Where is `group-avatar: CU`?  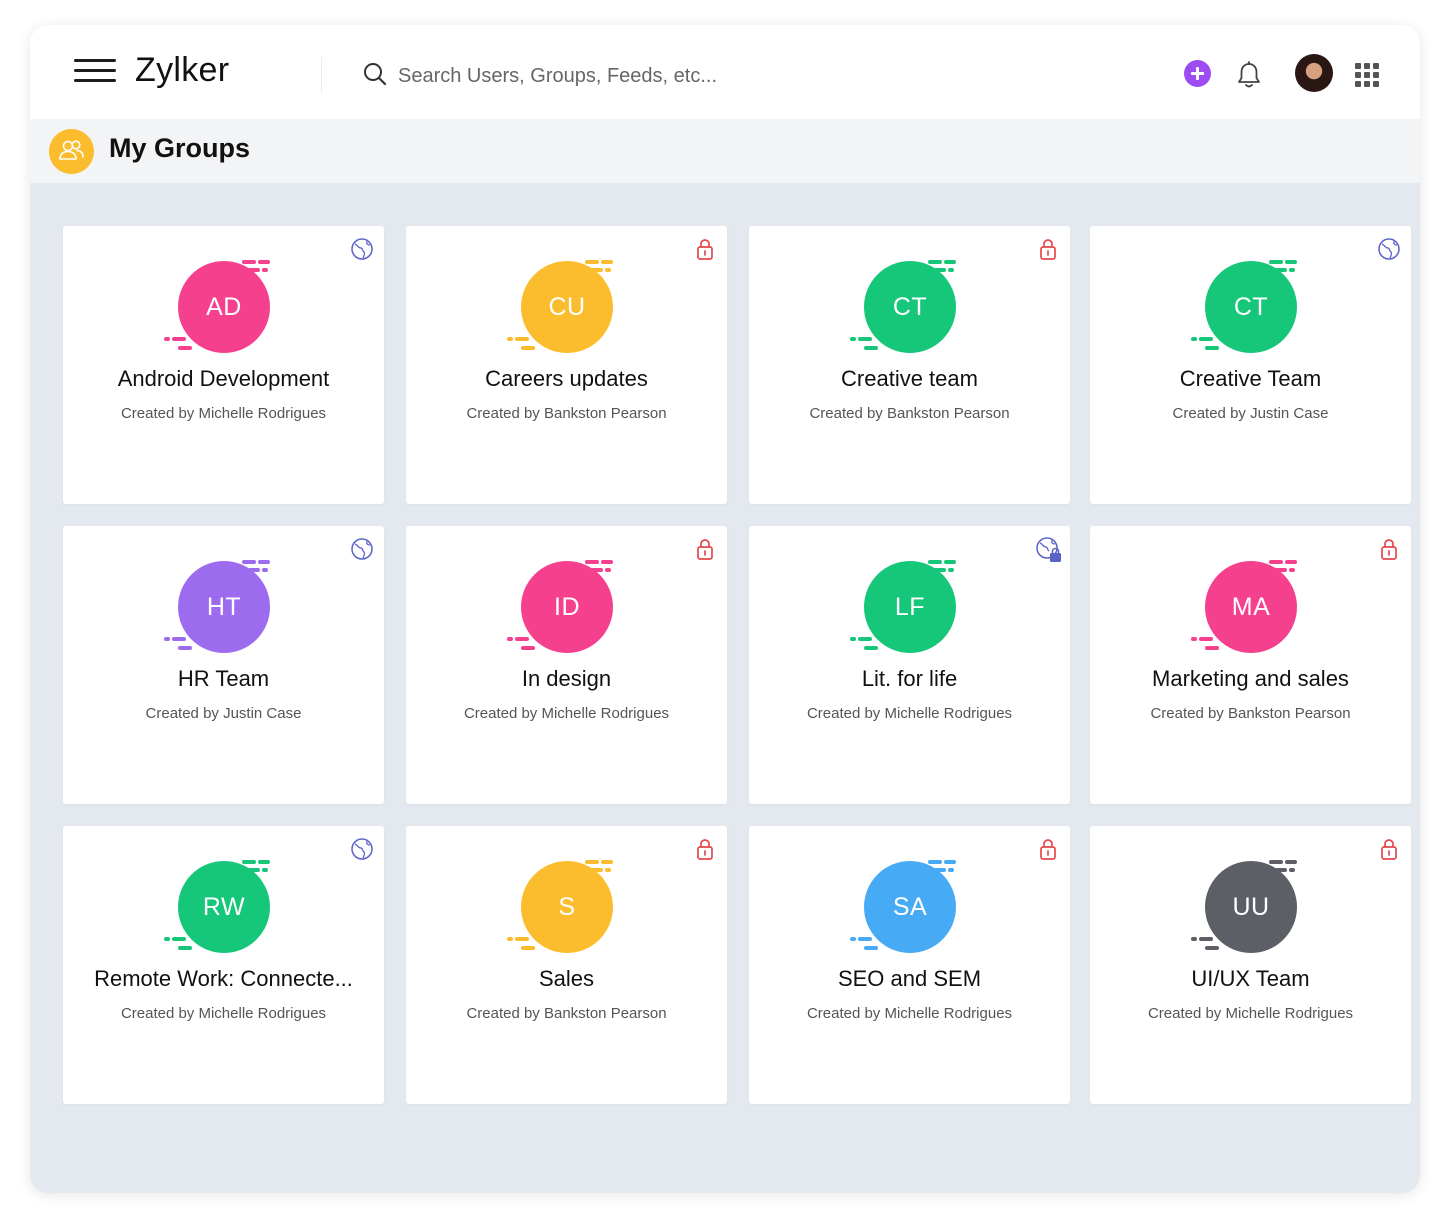
group-avatar: CU is located at coordinates (562, 307).